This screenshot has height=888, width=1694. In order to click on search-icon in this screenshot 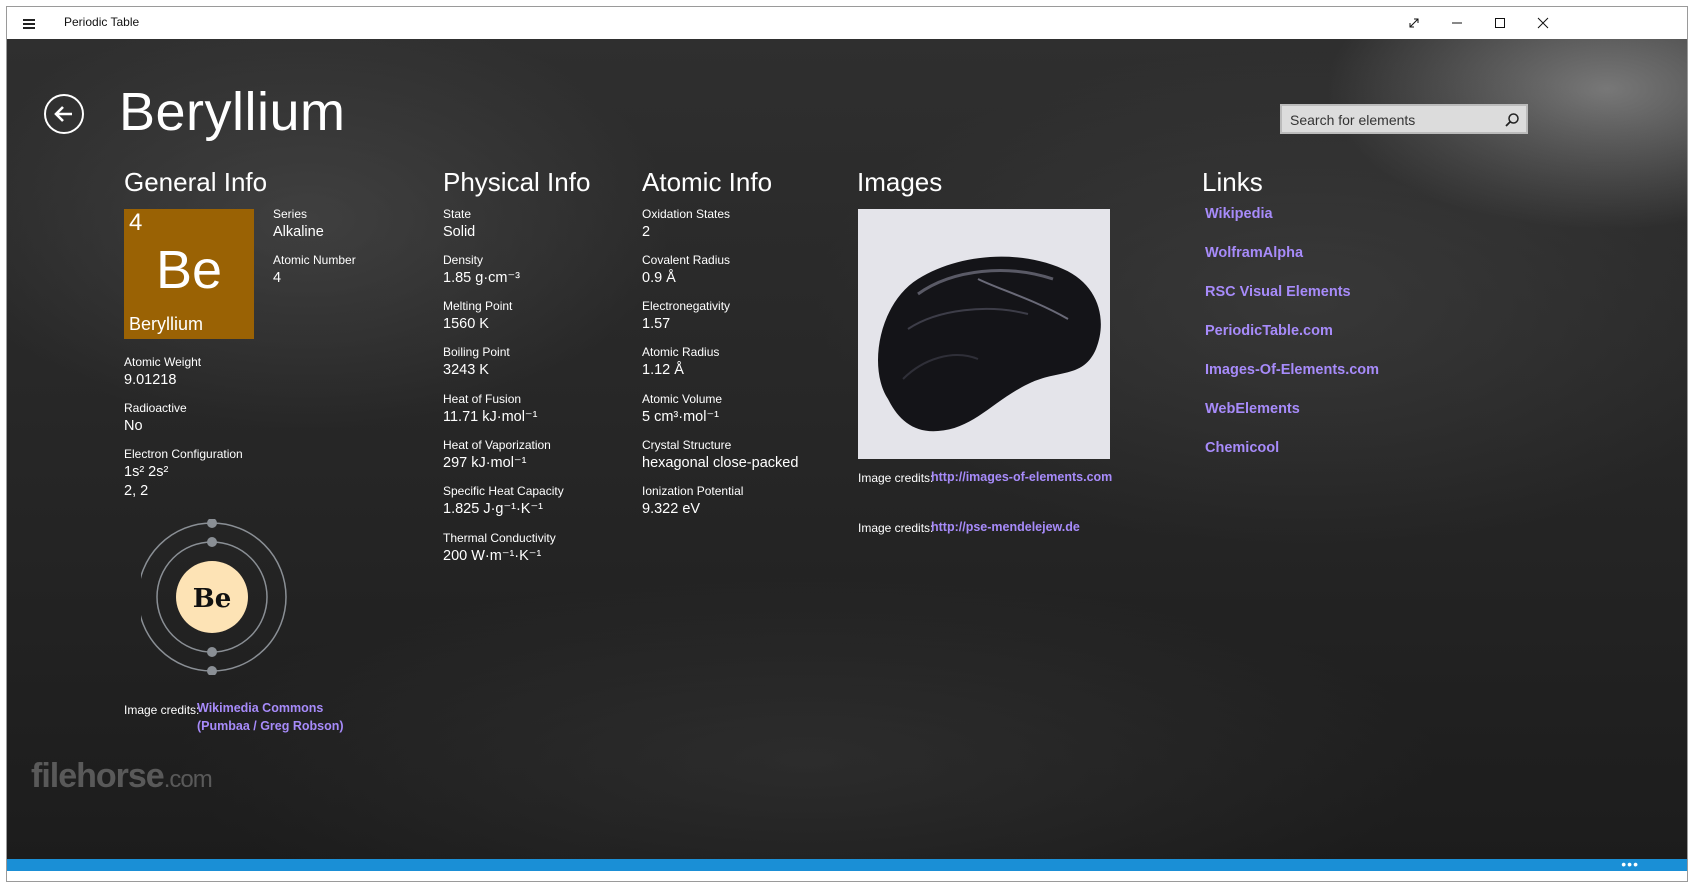, I will do `click(1512, 120)`.